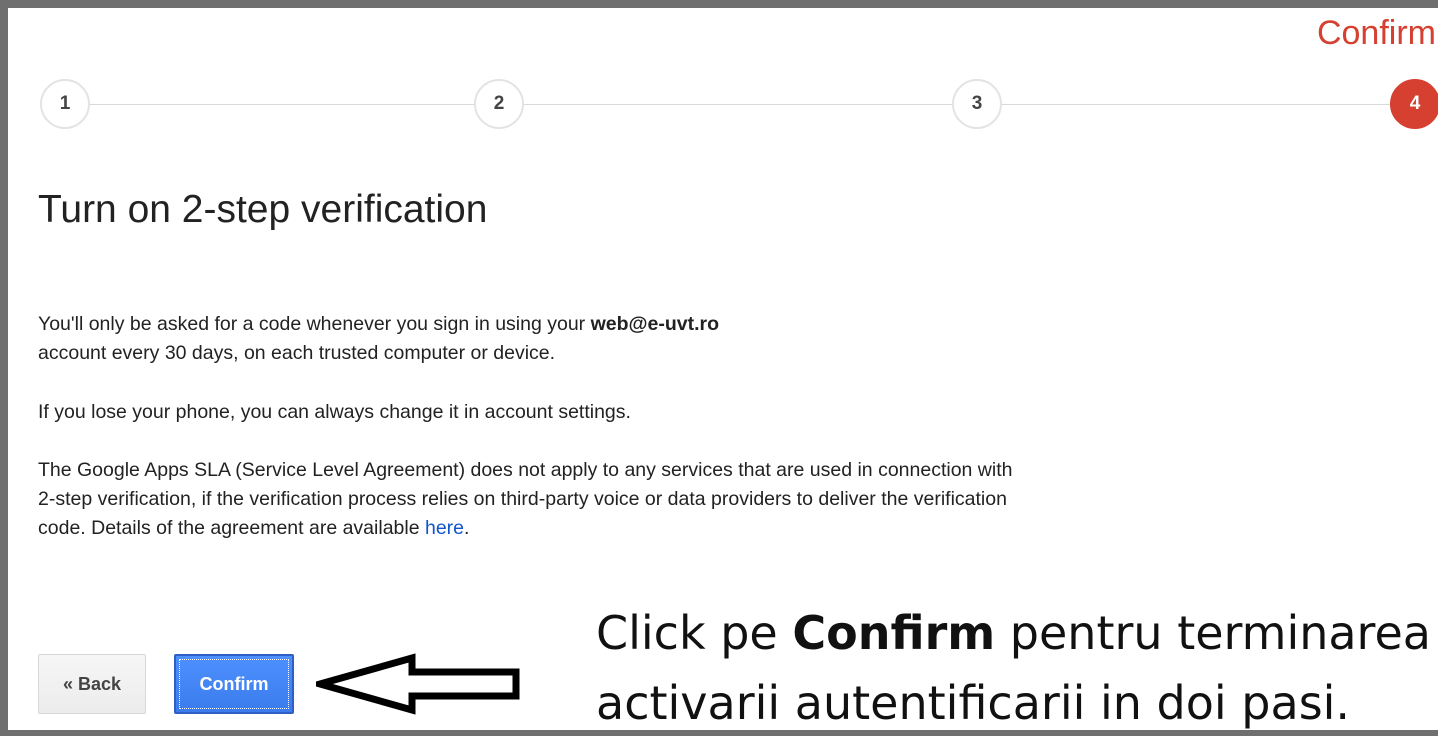  I want to click on stepper-line, so click(734, 104).